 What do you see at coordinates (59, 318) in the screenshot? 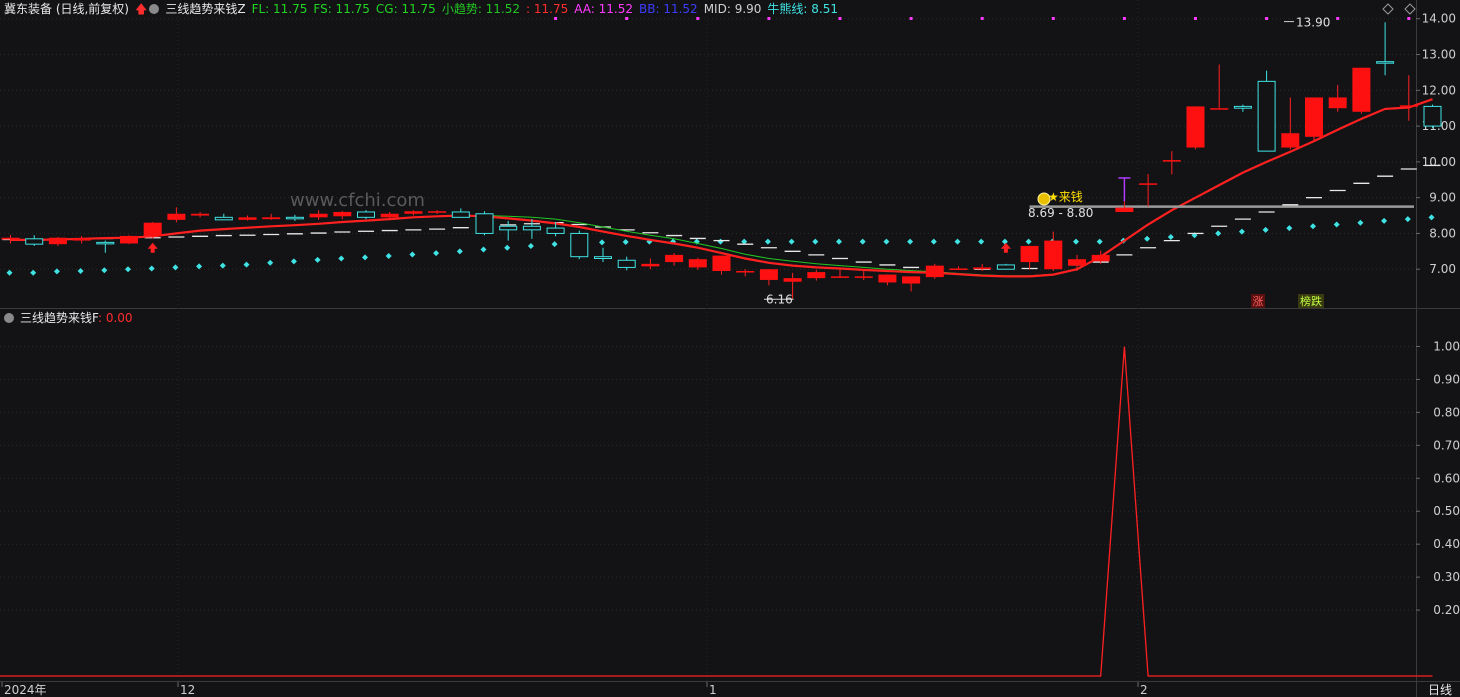
I see `sub-indicator-name: 三线趋势来钱F` at bounding box center [59, 318].